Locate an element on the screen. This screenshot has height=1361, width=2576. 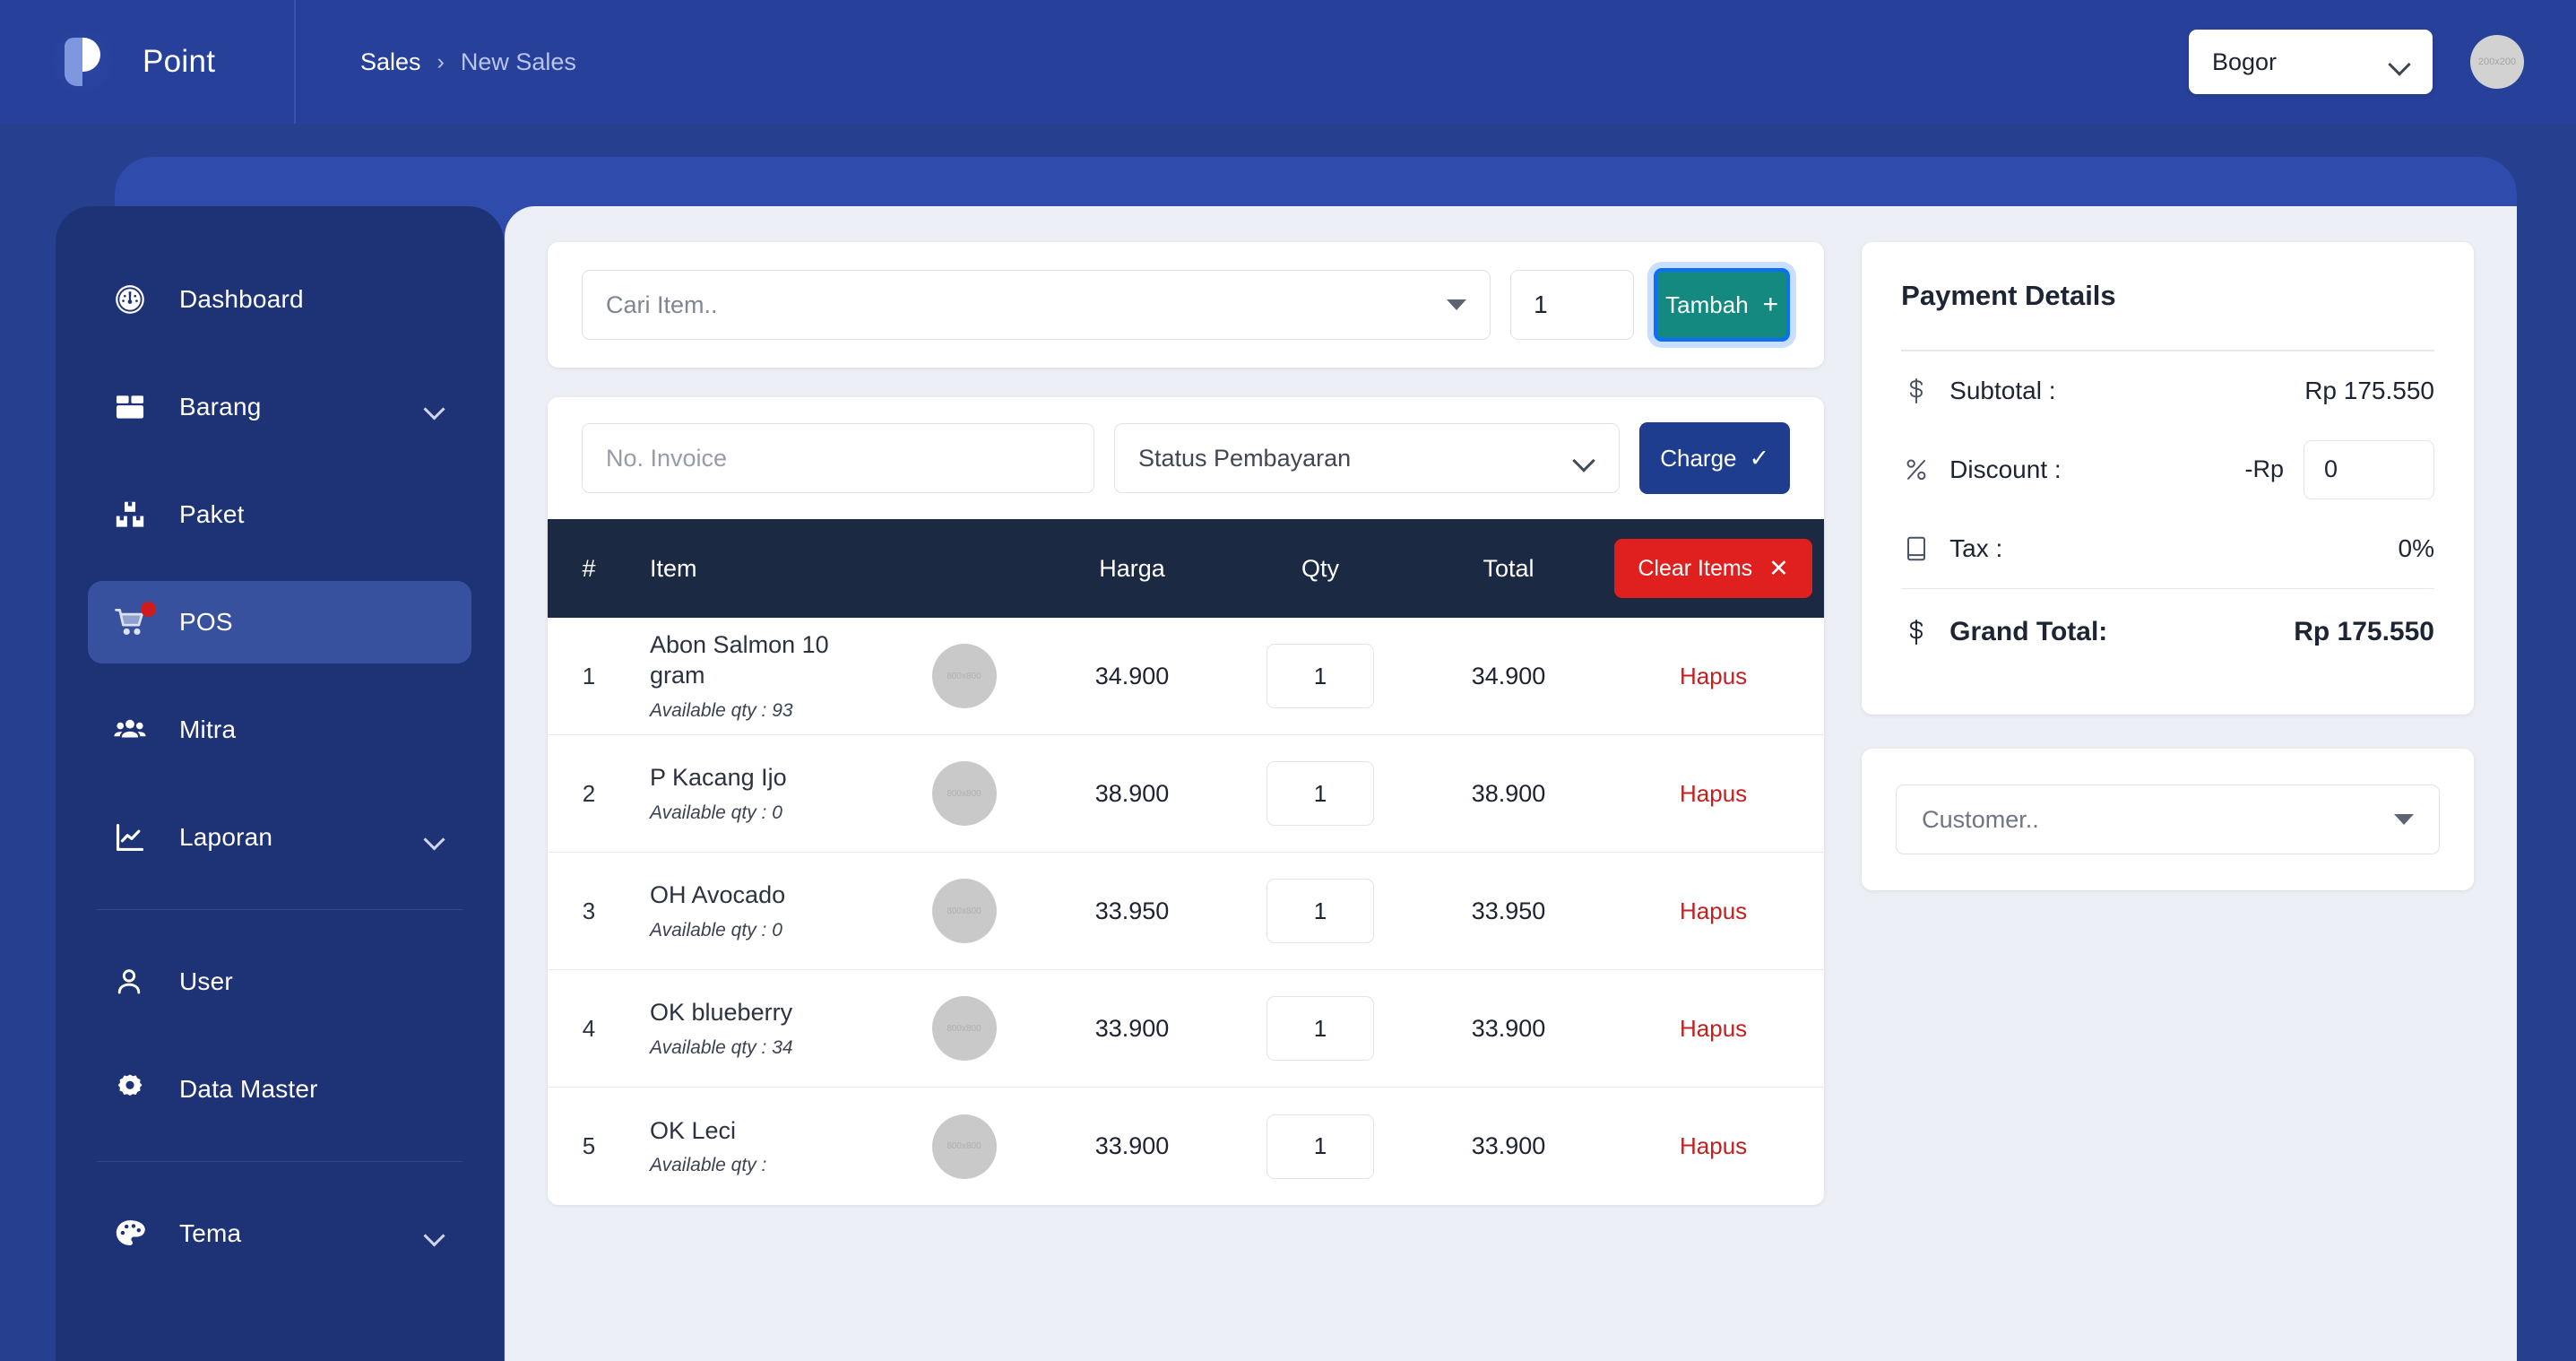
breadcrumb: Sales › New Sales is located at coordinates (436, 62).